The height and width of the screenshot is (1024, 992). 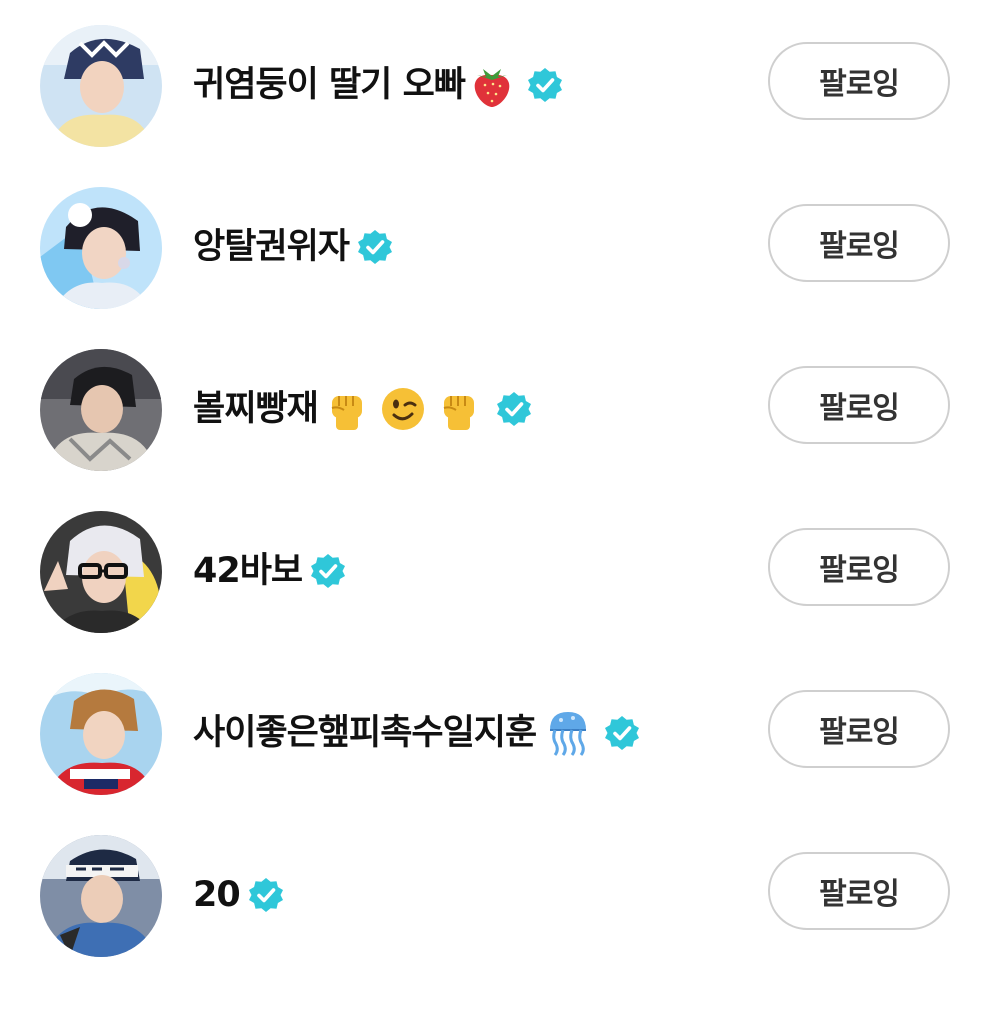 I want to click on strawberry-icon, so click(x=492, y=85).